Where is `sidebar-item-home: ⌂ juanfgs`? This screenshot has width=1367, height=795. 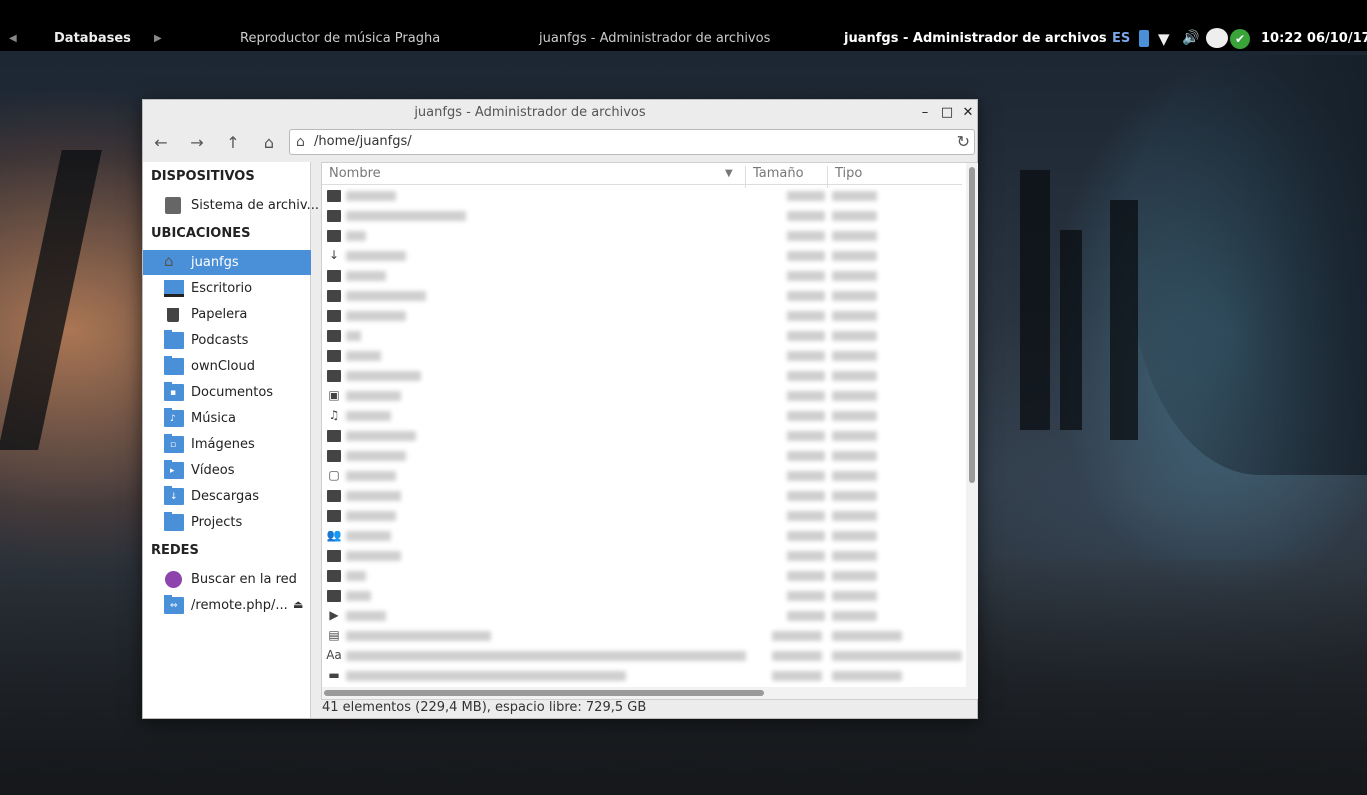 sidebar-item-home: ⌂ juanfgs is located at coordinates (227, 262).